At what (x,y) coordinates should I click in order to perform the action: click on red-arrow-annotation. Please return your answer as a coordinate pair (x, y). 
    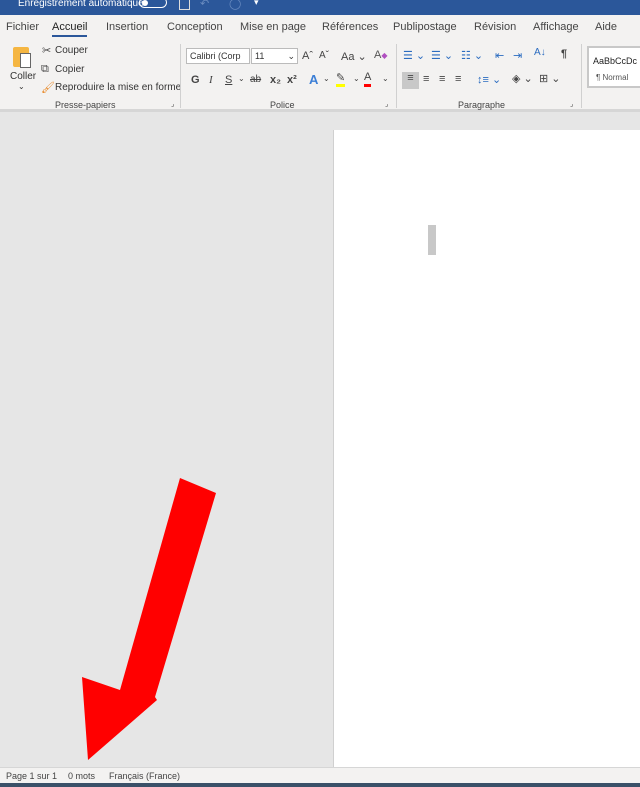
    Looking at the image, I should click on (149, 619).